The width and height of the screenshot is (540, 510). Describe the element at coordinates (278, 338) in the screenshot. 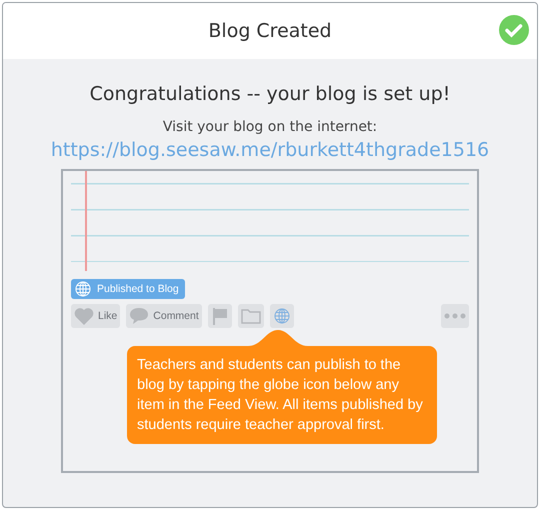

I see `tooltip-pointer` at that location.